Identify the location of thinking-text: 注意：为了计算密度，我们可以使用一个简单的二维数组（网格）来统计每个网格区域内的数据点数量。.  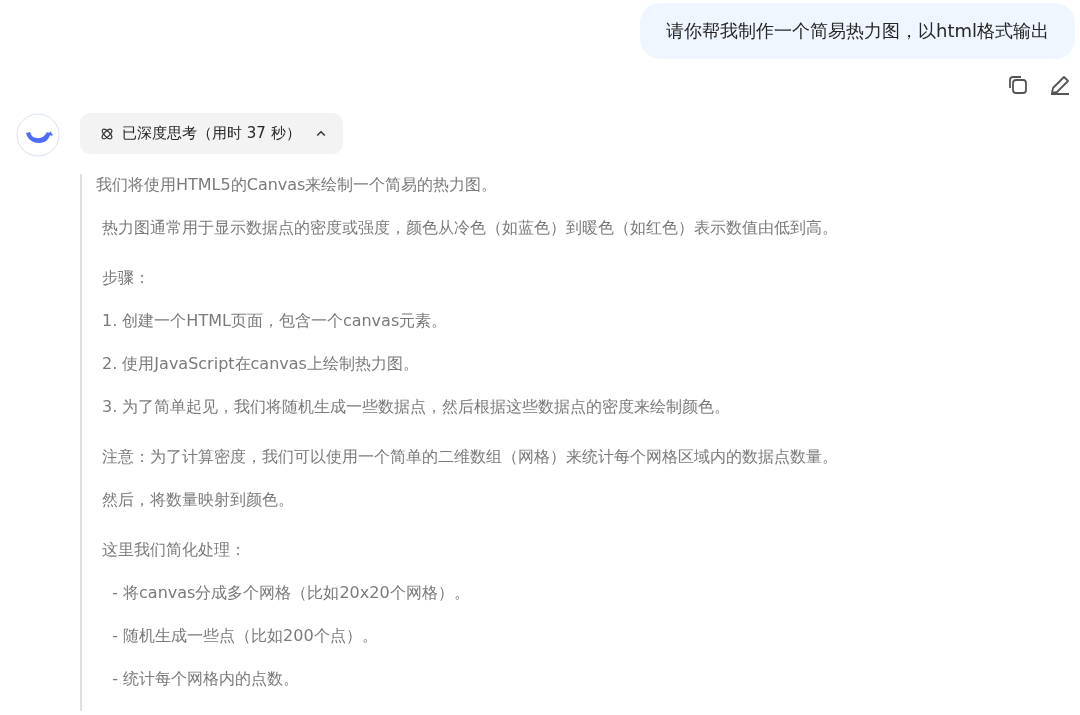
(470, 457).